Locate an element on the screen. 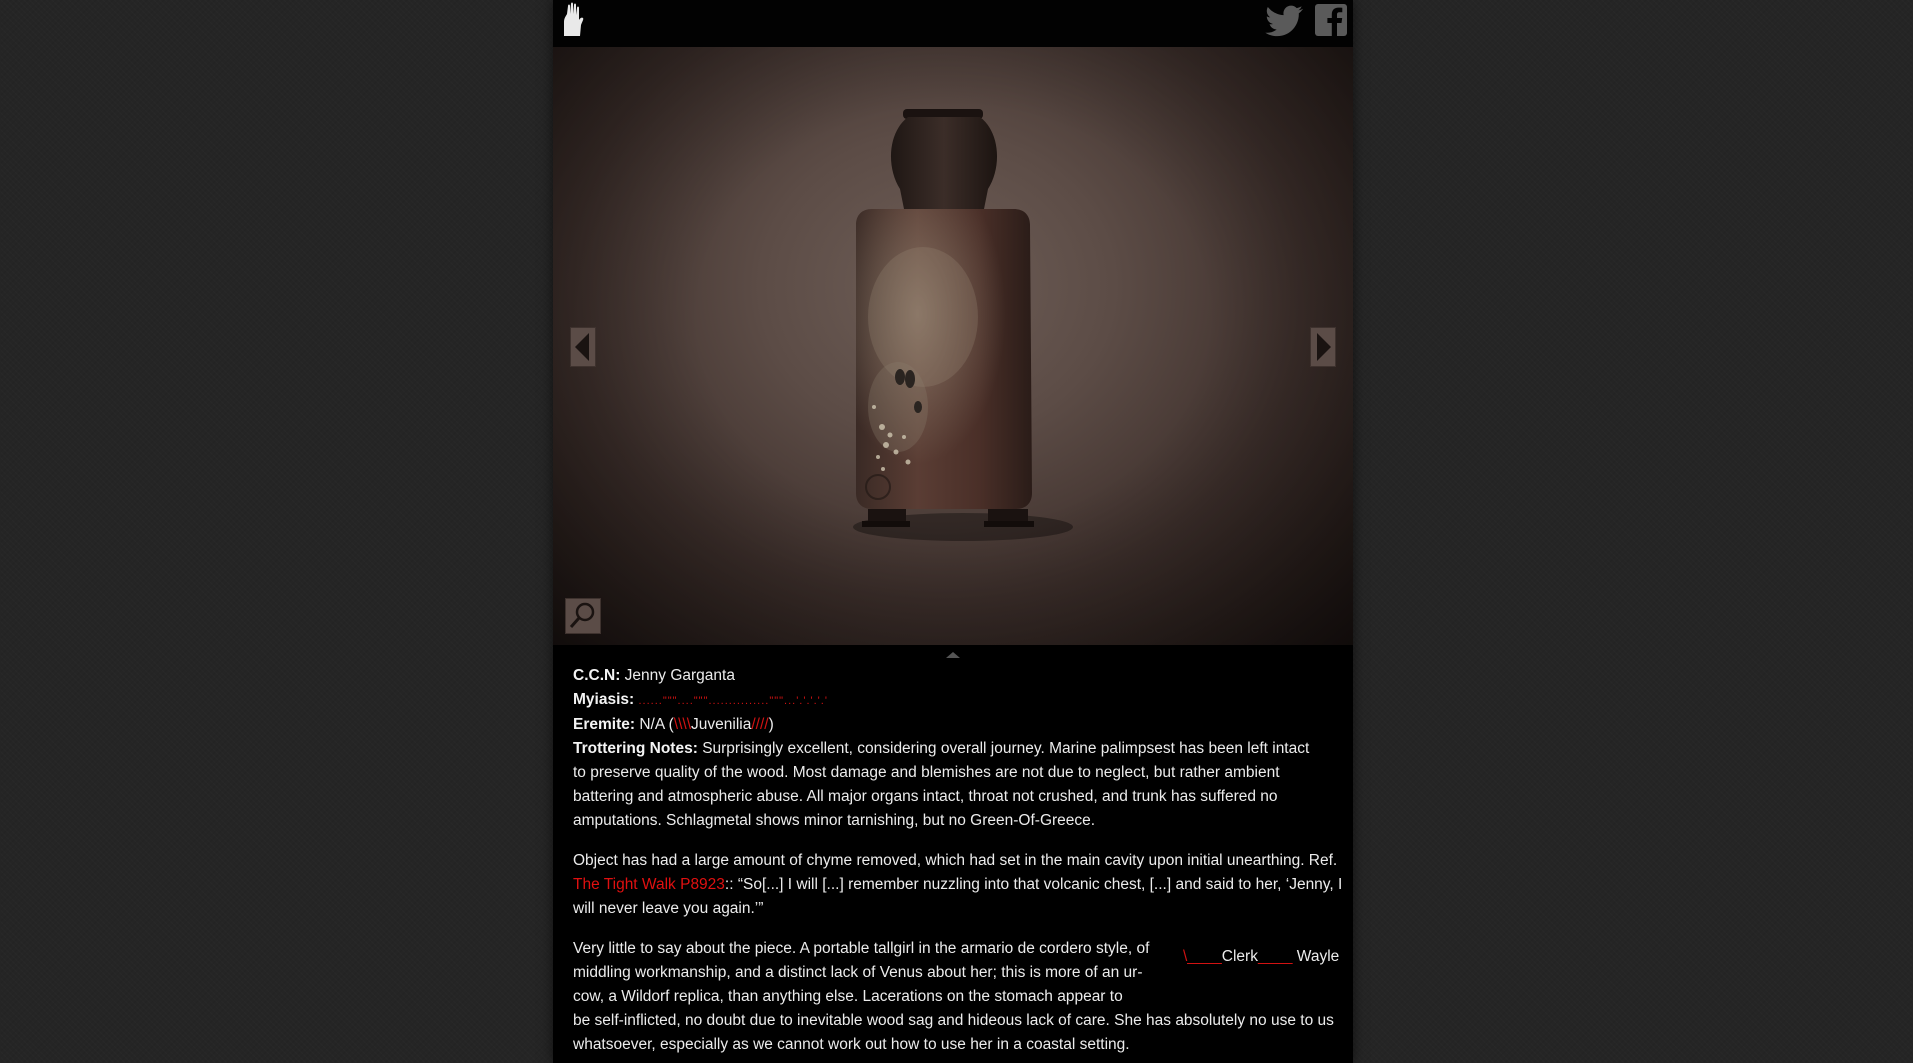 Image resolution: width=1913 pixels, height=1063 pixels. ccn-row: C.C.N: Jenny Garganta is located at coordinates (960, 676).